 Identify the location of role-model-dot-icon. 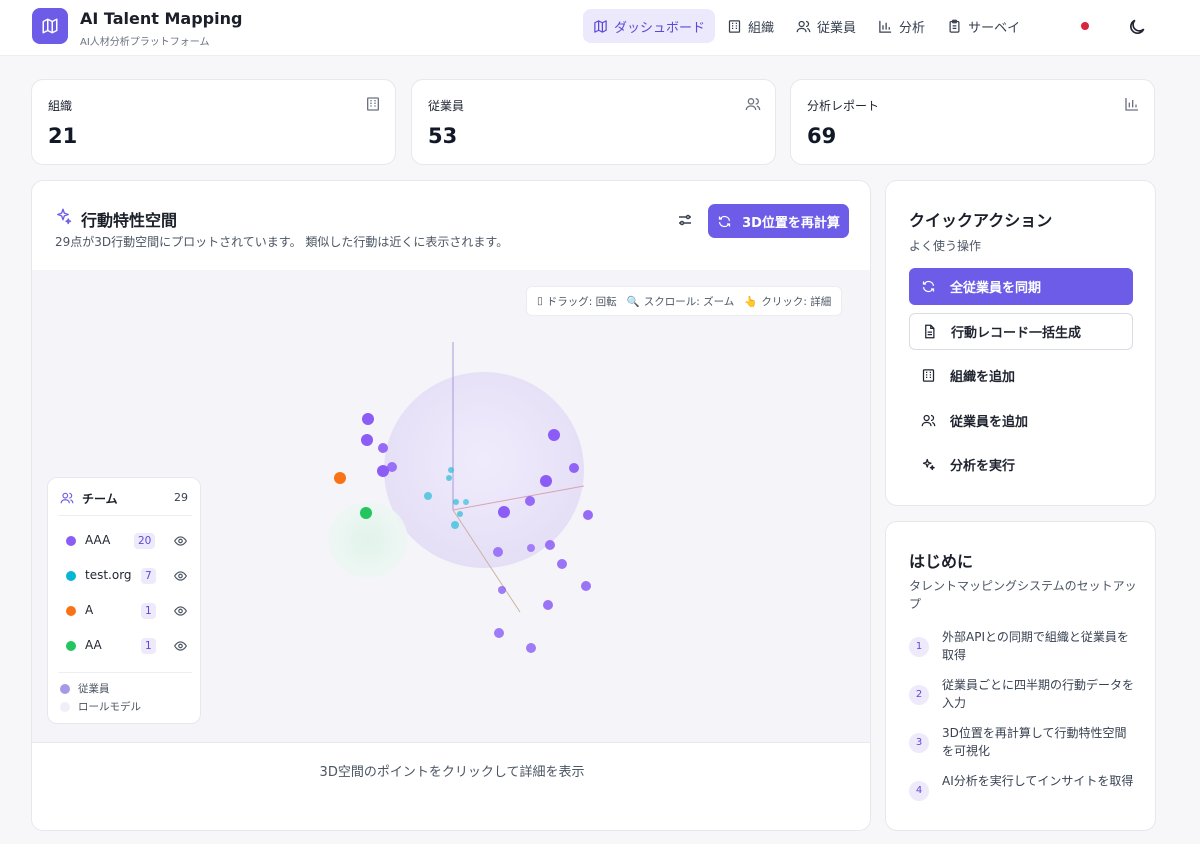
(65, 706).